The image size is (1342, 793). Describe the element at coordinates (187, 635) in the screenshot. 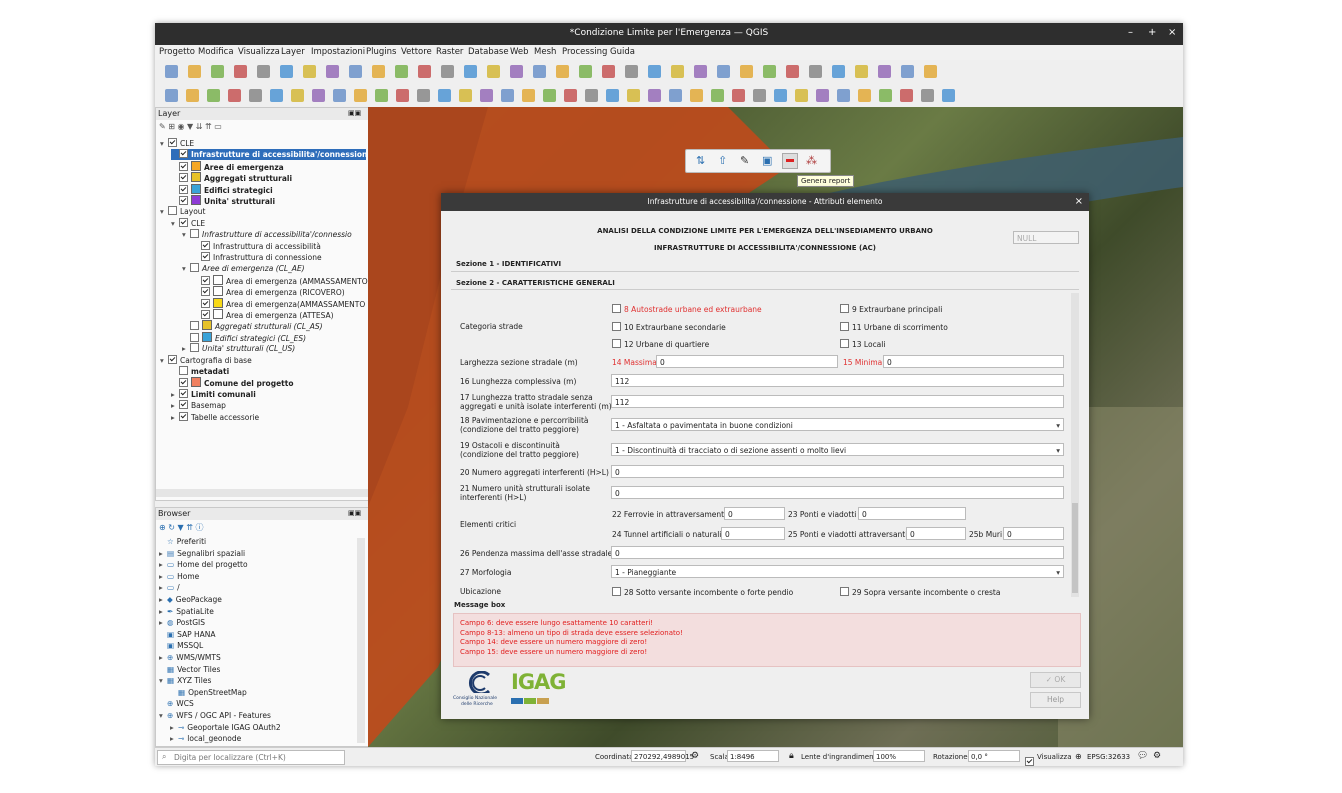

I see `browser-tree-item: ▣ SAP HANA` at that location.